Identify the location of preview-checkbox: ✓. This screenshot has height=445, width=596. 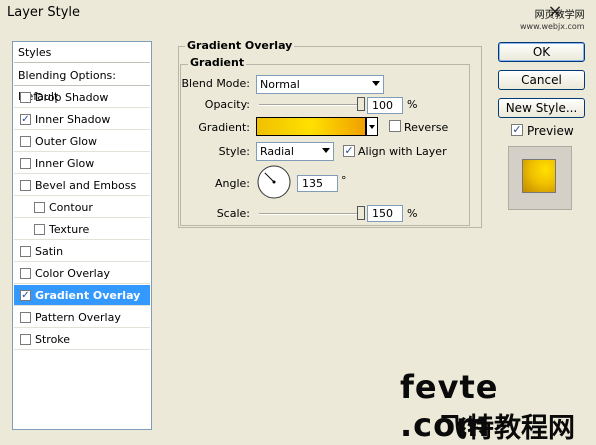
(517, 130).